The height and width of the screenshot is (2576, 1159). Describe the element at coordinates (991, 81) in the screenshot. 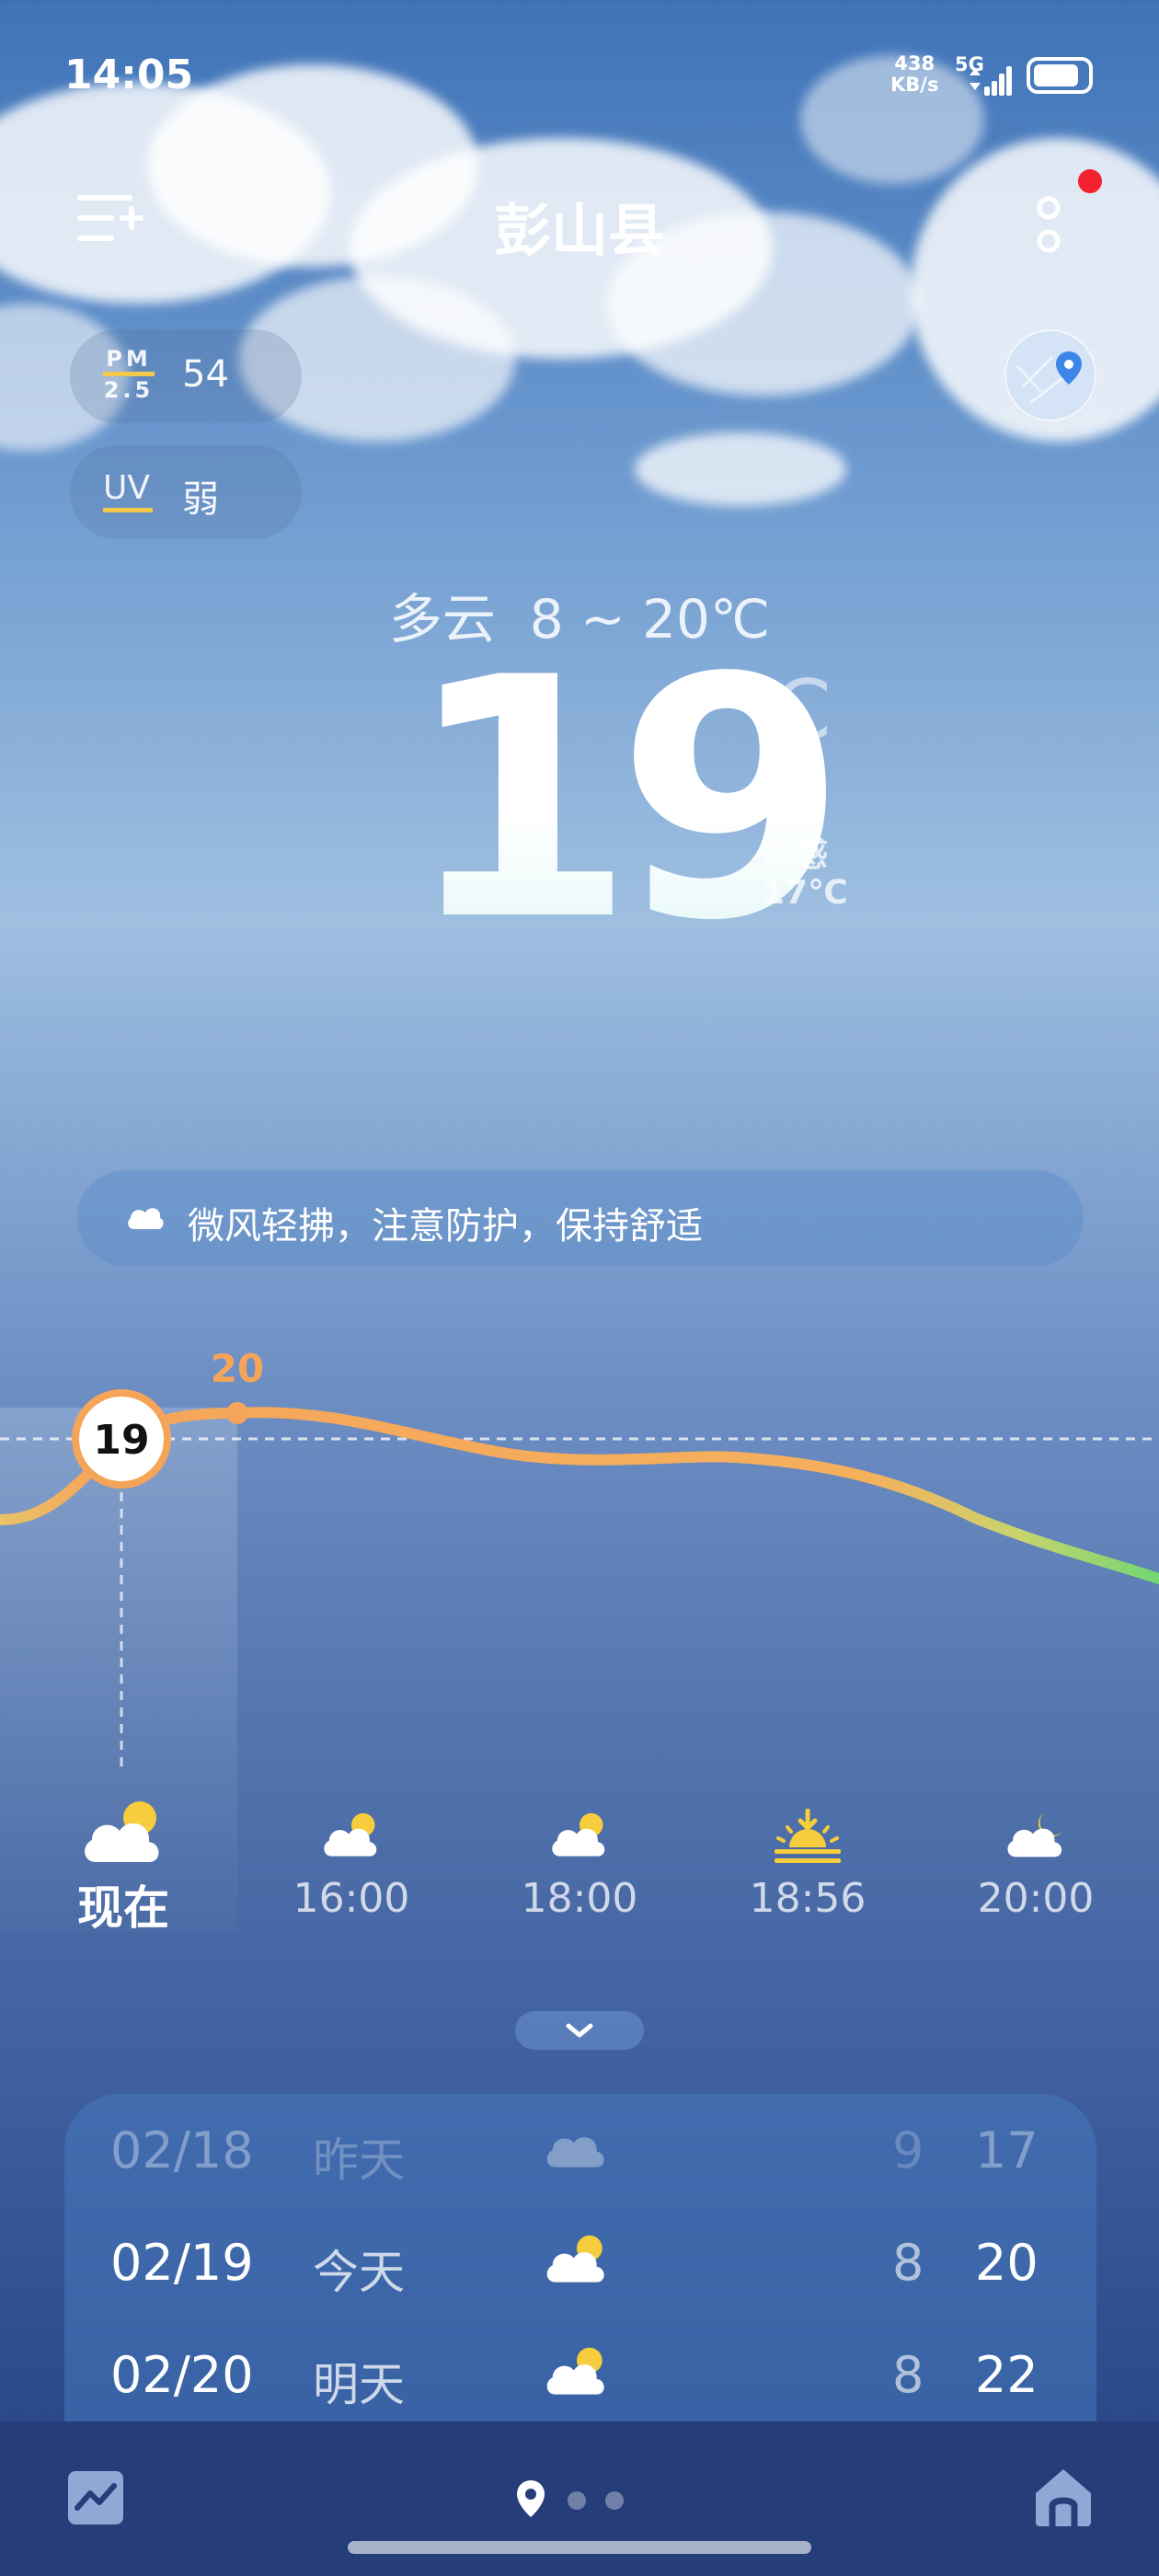

I see `signal-icon` at that location.